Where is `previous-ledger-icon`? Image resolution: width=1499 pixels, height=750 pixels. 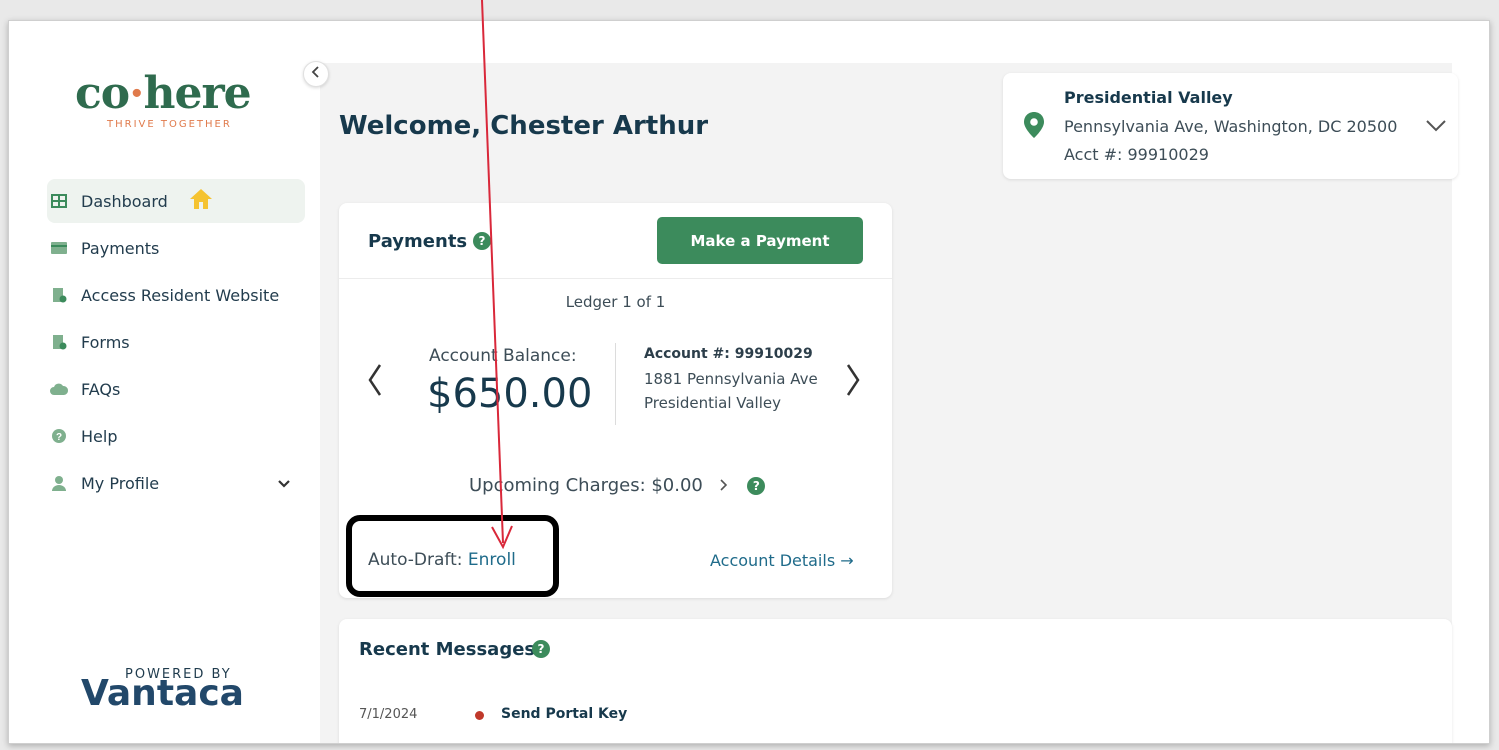
previous-ledger-icon is located at coordinates (375, 384).